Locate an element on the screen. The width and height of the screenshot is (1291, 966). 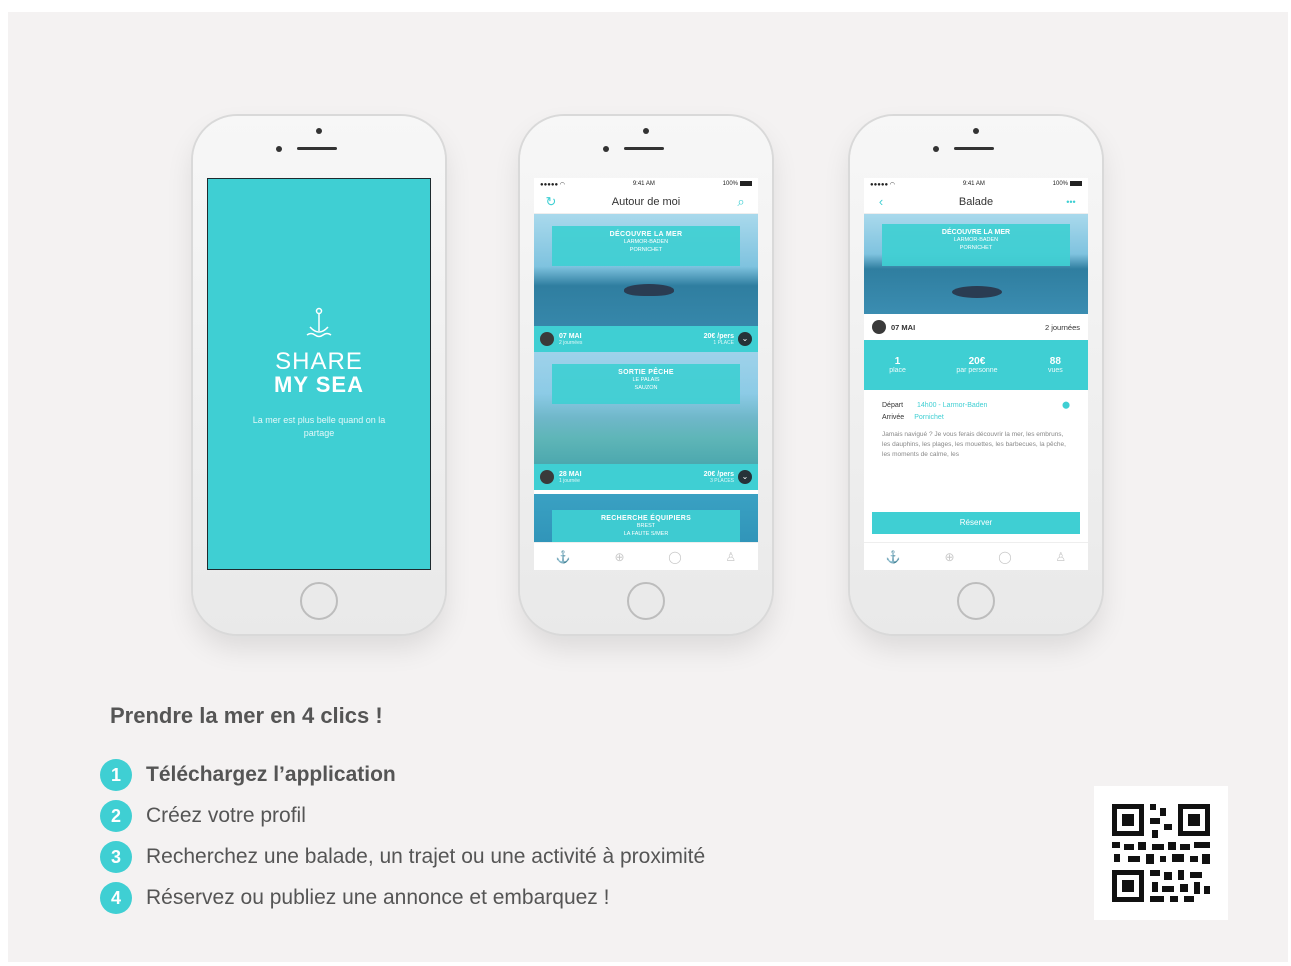
back-chevron-icon: ‹ is located at coordinates (881, 201).